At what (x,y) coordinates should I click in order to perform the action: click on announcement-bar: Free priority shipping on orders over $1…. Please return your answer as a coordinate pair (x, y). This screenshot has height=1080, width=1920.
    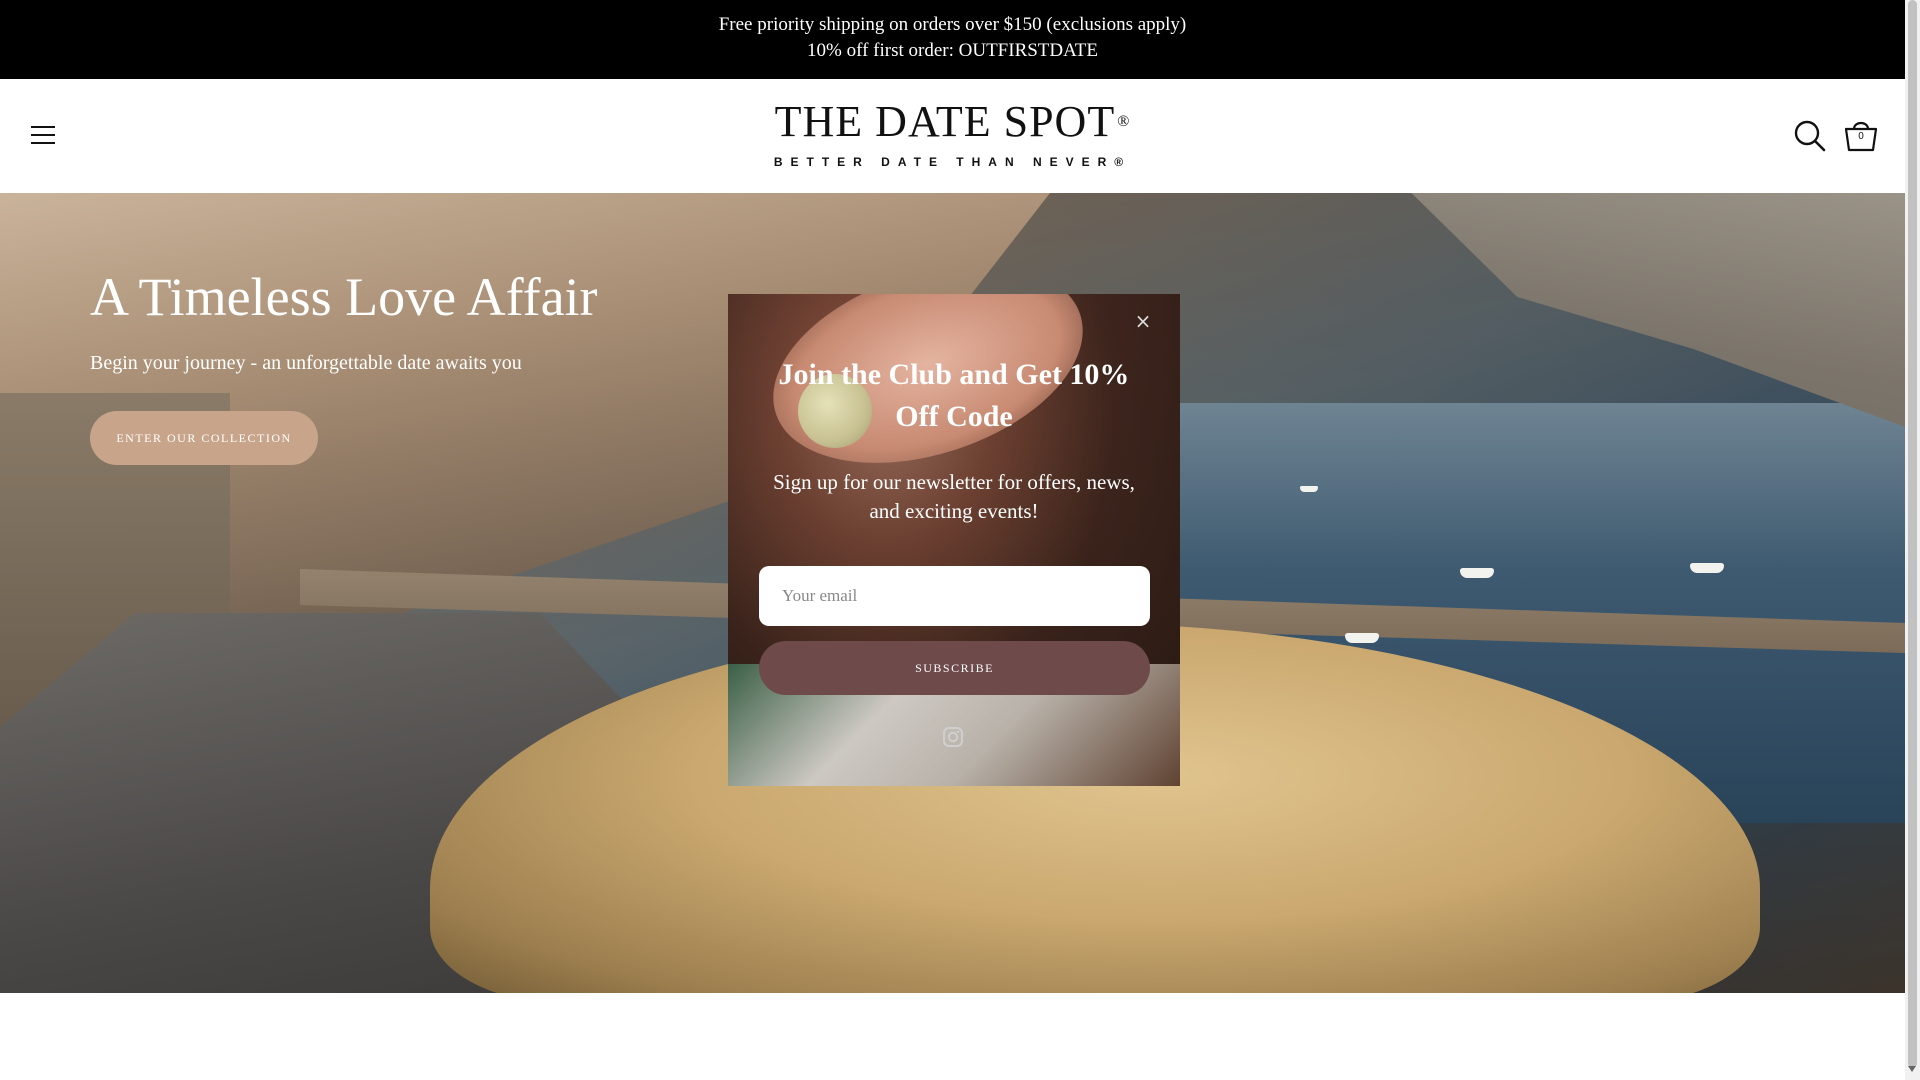
    Looking at the image, I should click on (952, 39).